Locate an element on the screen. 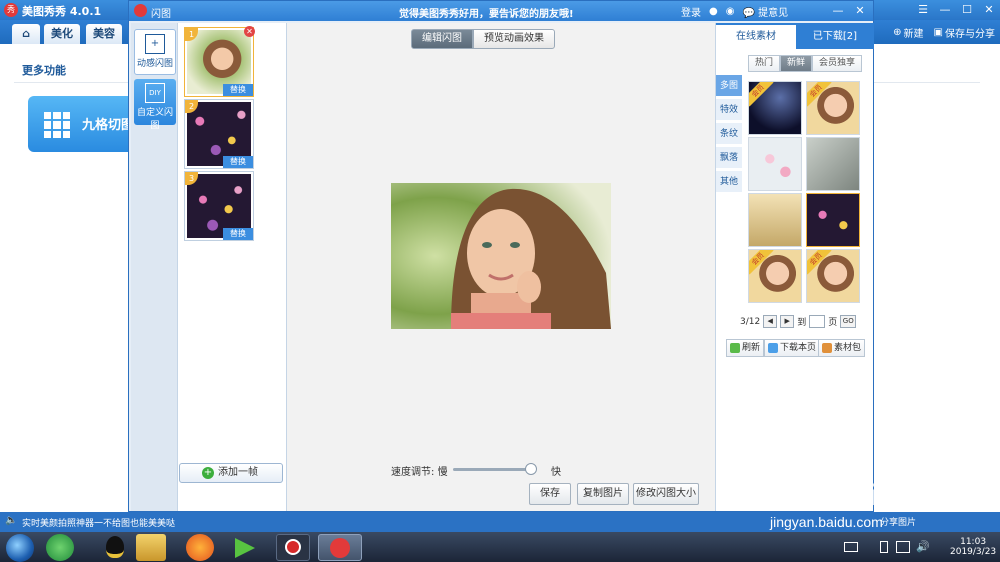  login-link: 登录 is located at coordinates (691, 11).